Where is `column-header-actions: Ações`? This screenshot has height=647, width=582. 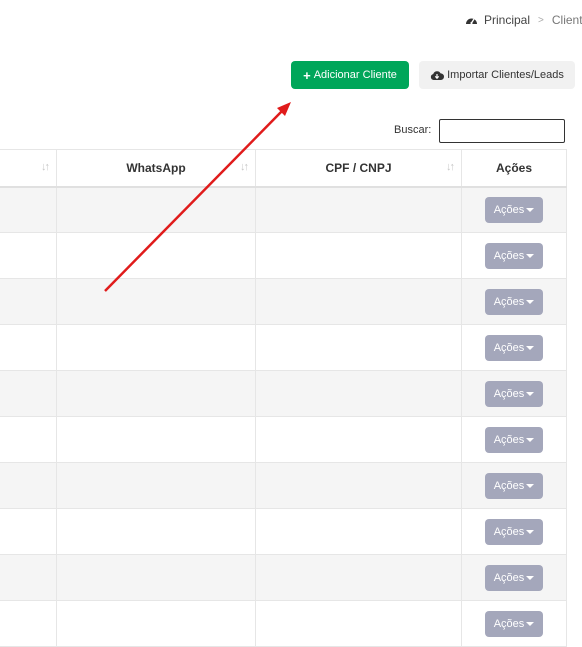
column-header-actions: Ações is located at coordinates (514, 168).